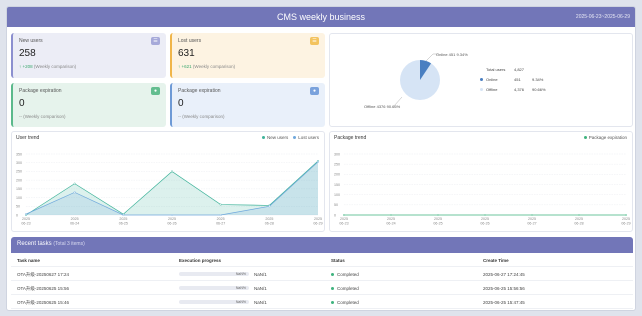 The image size is (642, 316). Describe the element at coordinates (89, 116) in the screenshot. I see `package-expiration-comparison: -- (Weekly comparison)` at that location.